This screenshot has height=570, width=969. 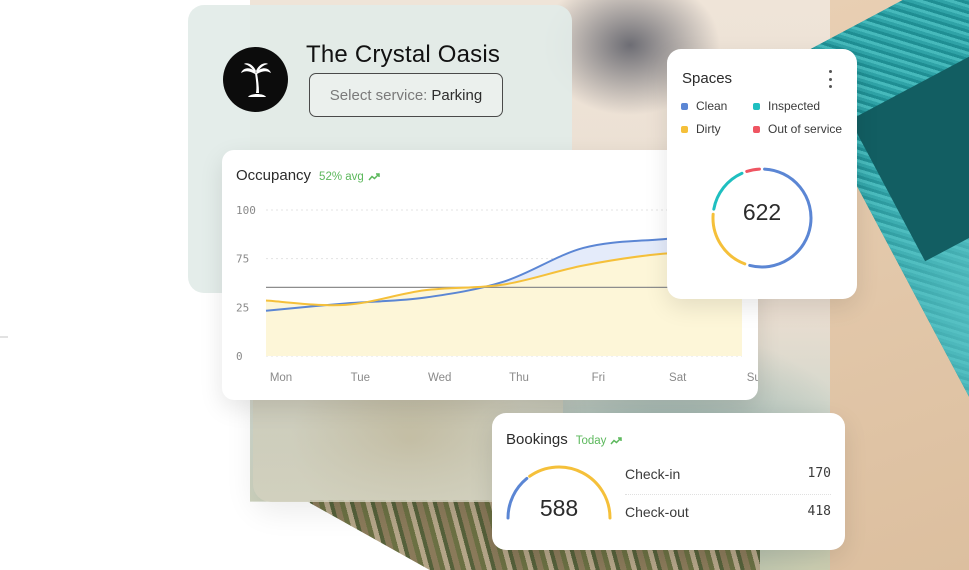 I want to click on decorative-line, so click(x=4, y=337).